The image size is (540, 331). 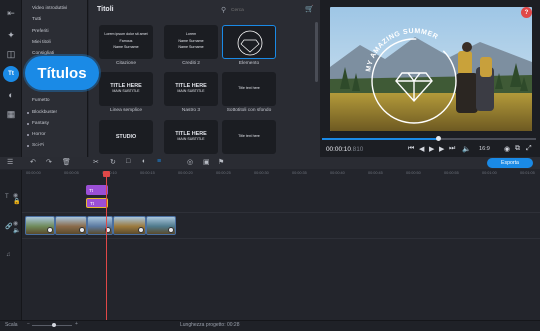 I want to click on category-item: Fantasy, so click(x=37, y=123).